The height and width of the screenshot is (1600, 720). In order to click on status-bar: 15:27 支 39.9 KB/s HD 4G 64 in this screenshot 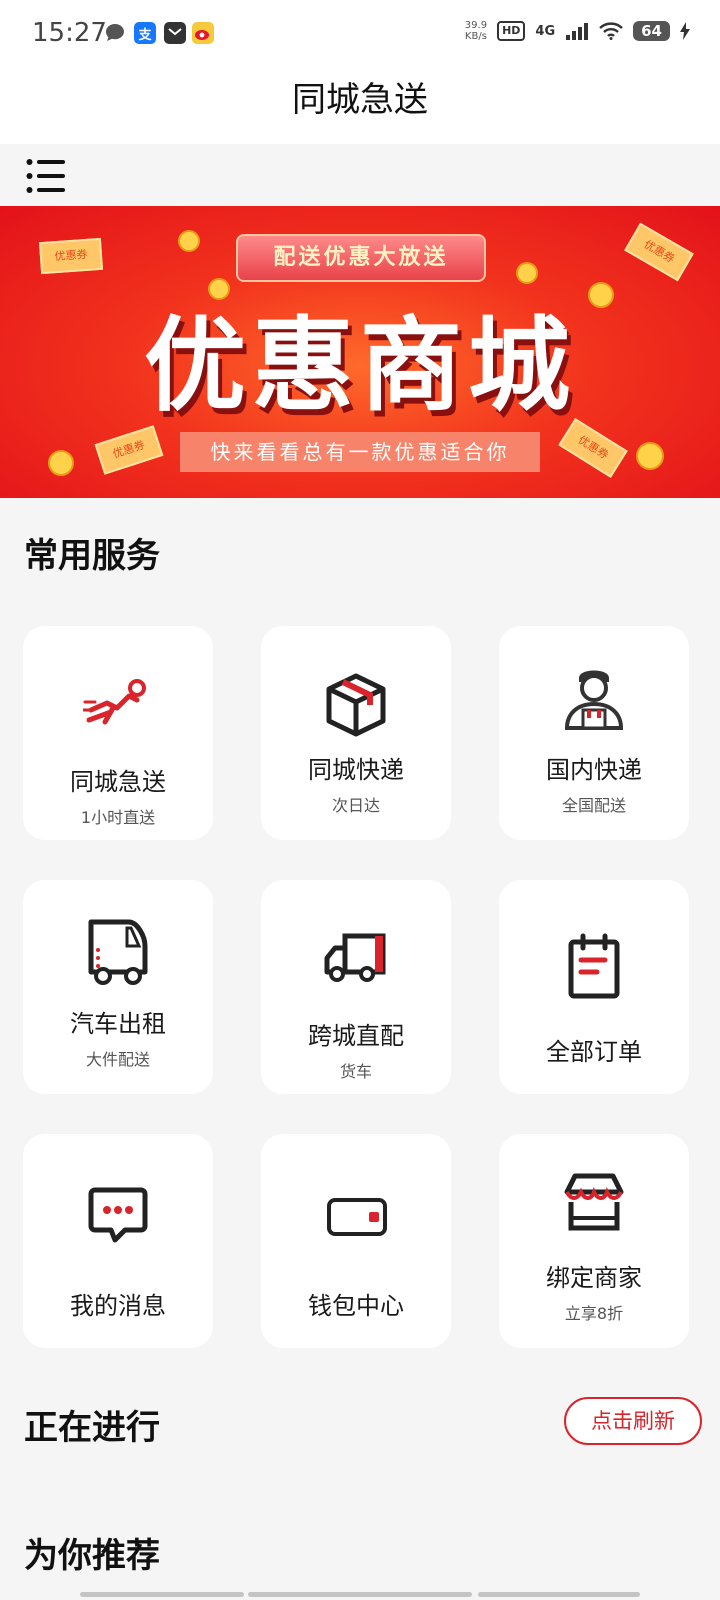, I will do `click(360, 35)`.